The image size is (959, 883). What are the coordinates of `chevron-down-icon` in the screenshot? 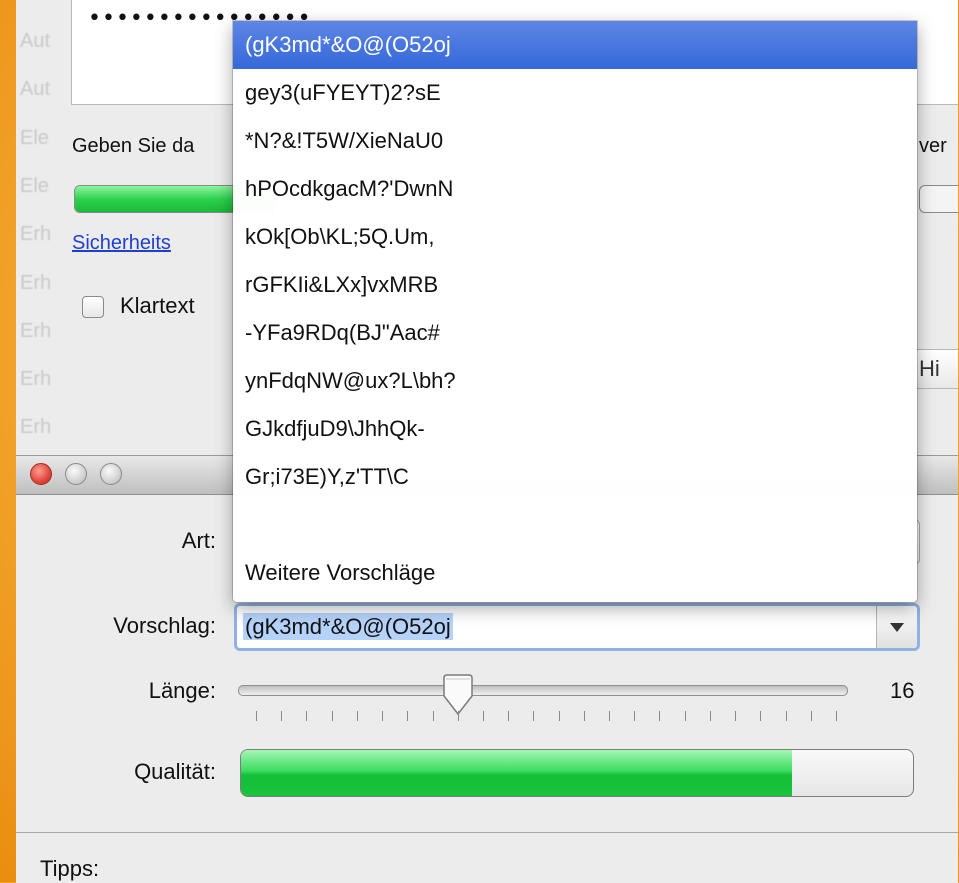 It's located at (897, 627).